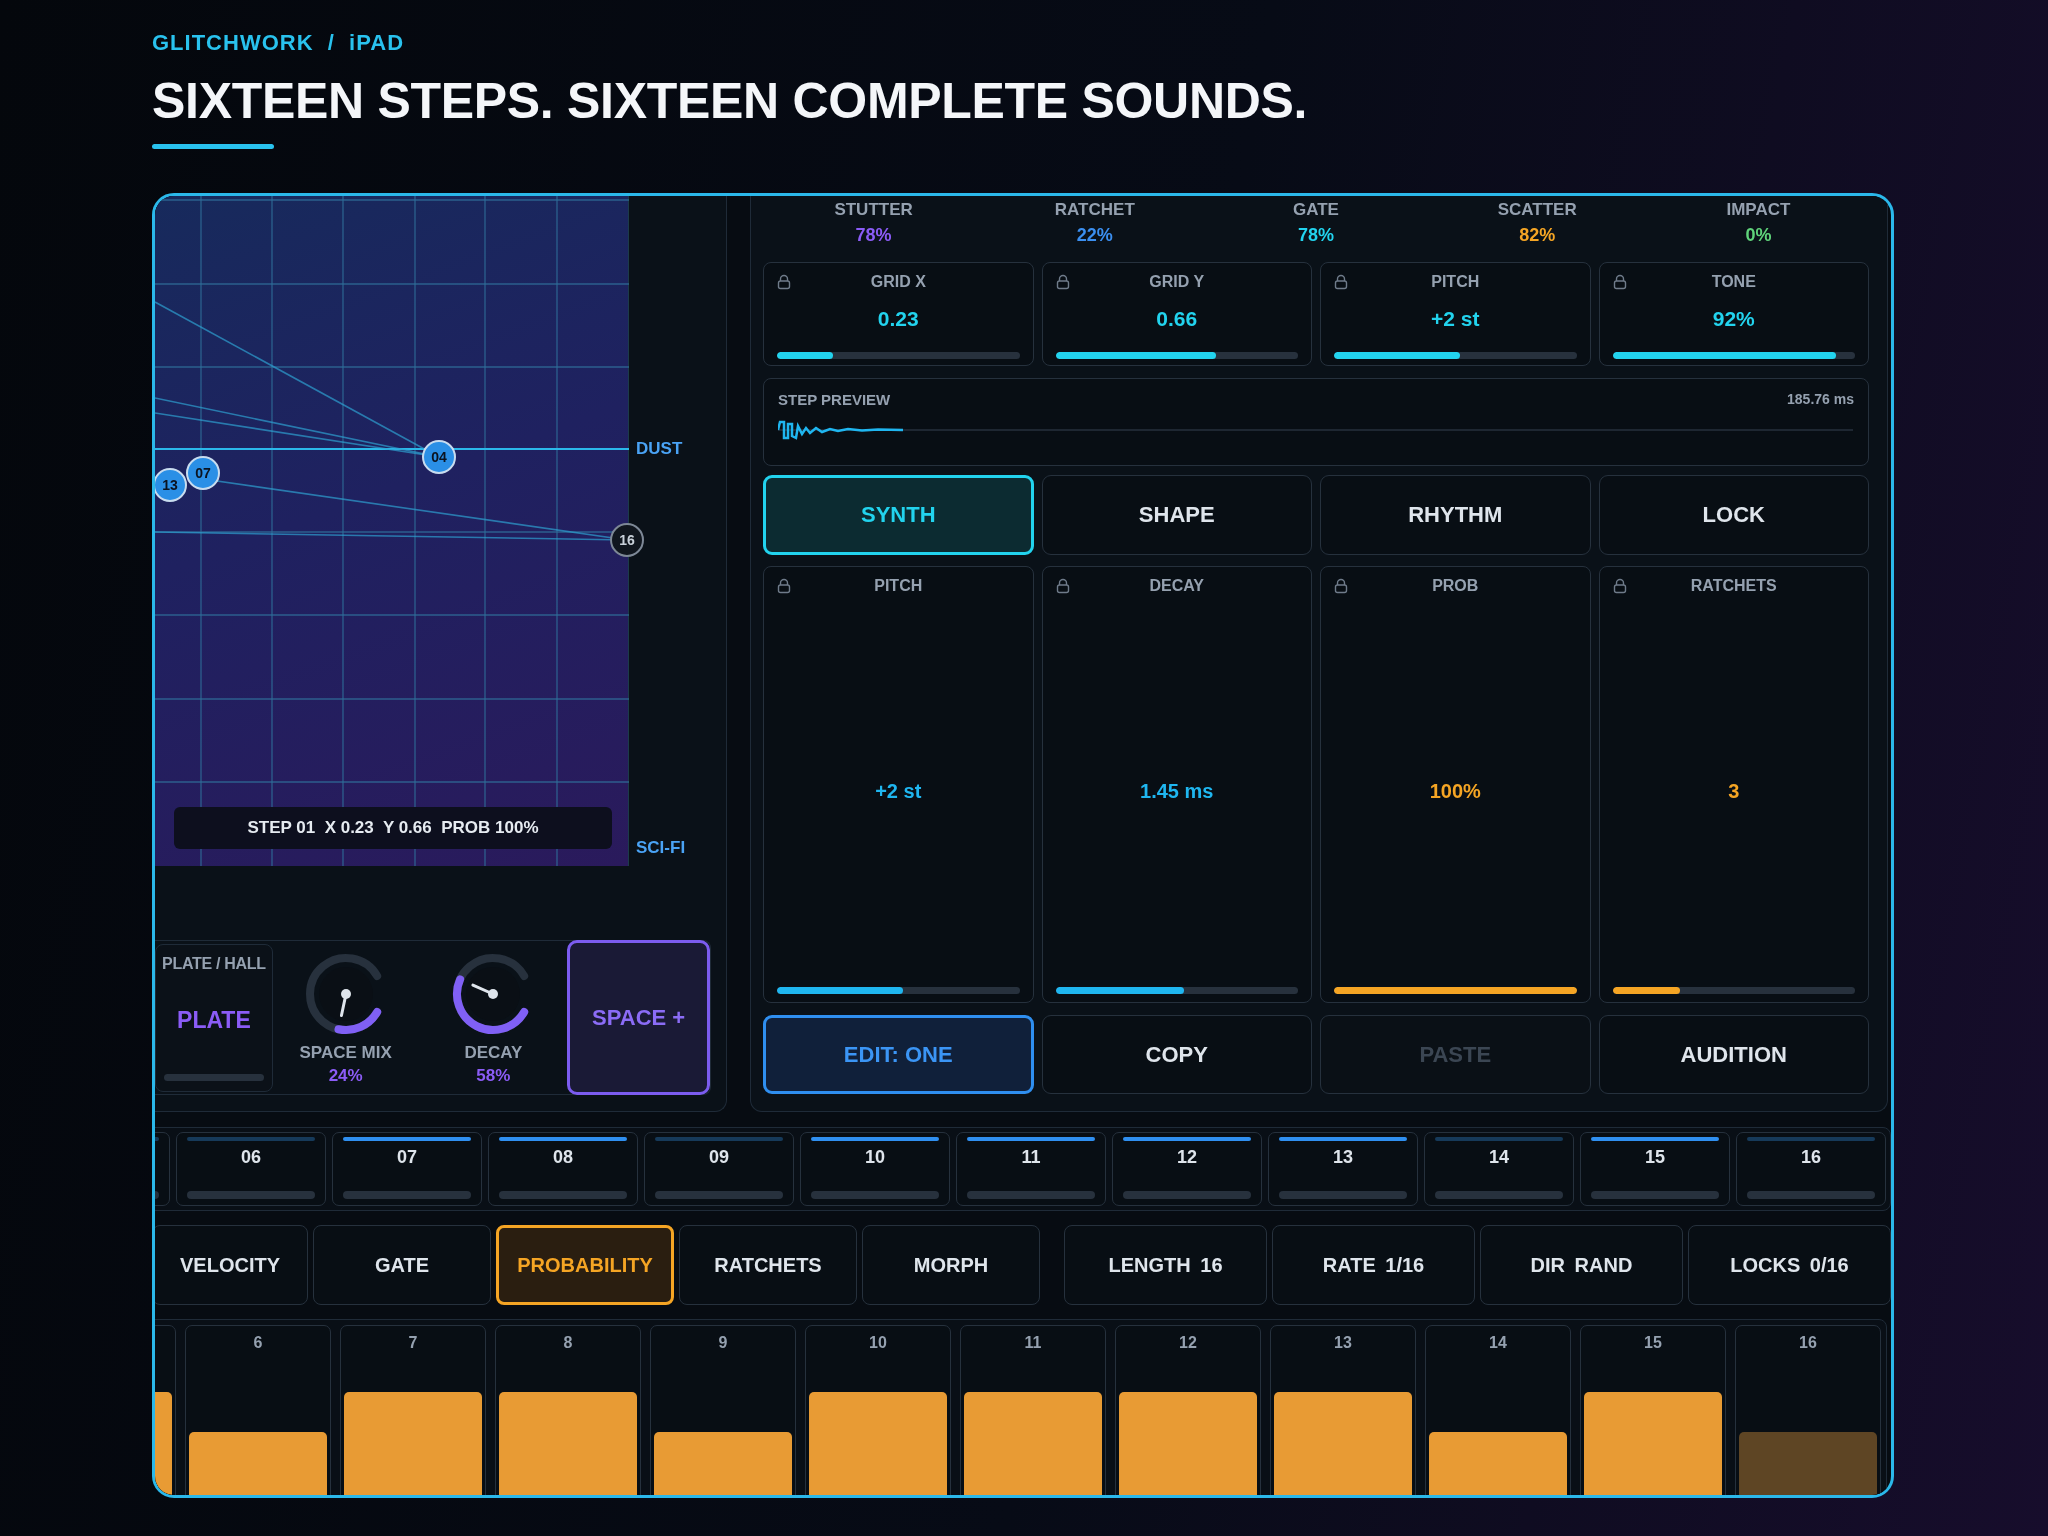 Image resolution: width=2048 pixels, height=1536 pixels. What do you see at coordinates (1733, 319) in the screenshot?
I see `param-value: 92%` at bounding box center [1733, 319].